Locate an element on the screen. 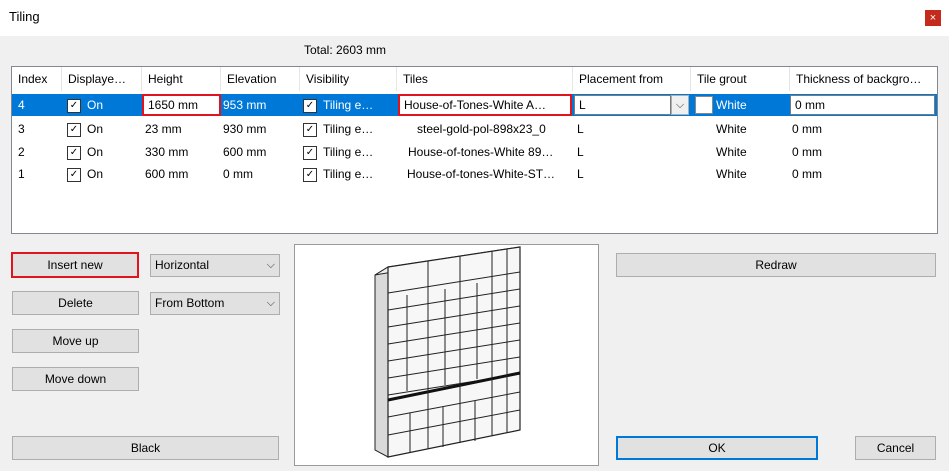  grout-color-swatch is located at coordinates (704, 105).